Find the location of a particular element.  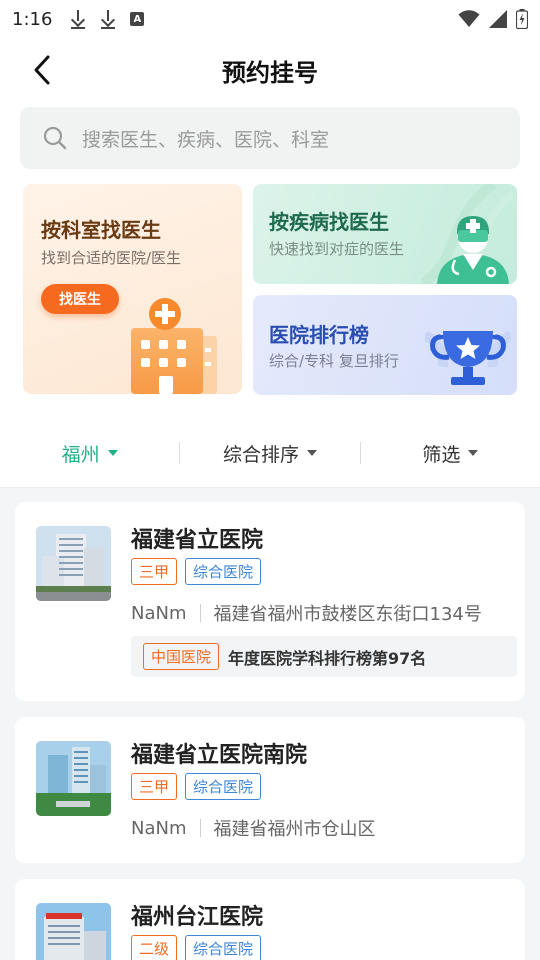

card-title: 按疾病找医生 is located at coordinates (329, 222).